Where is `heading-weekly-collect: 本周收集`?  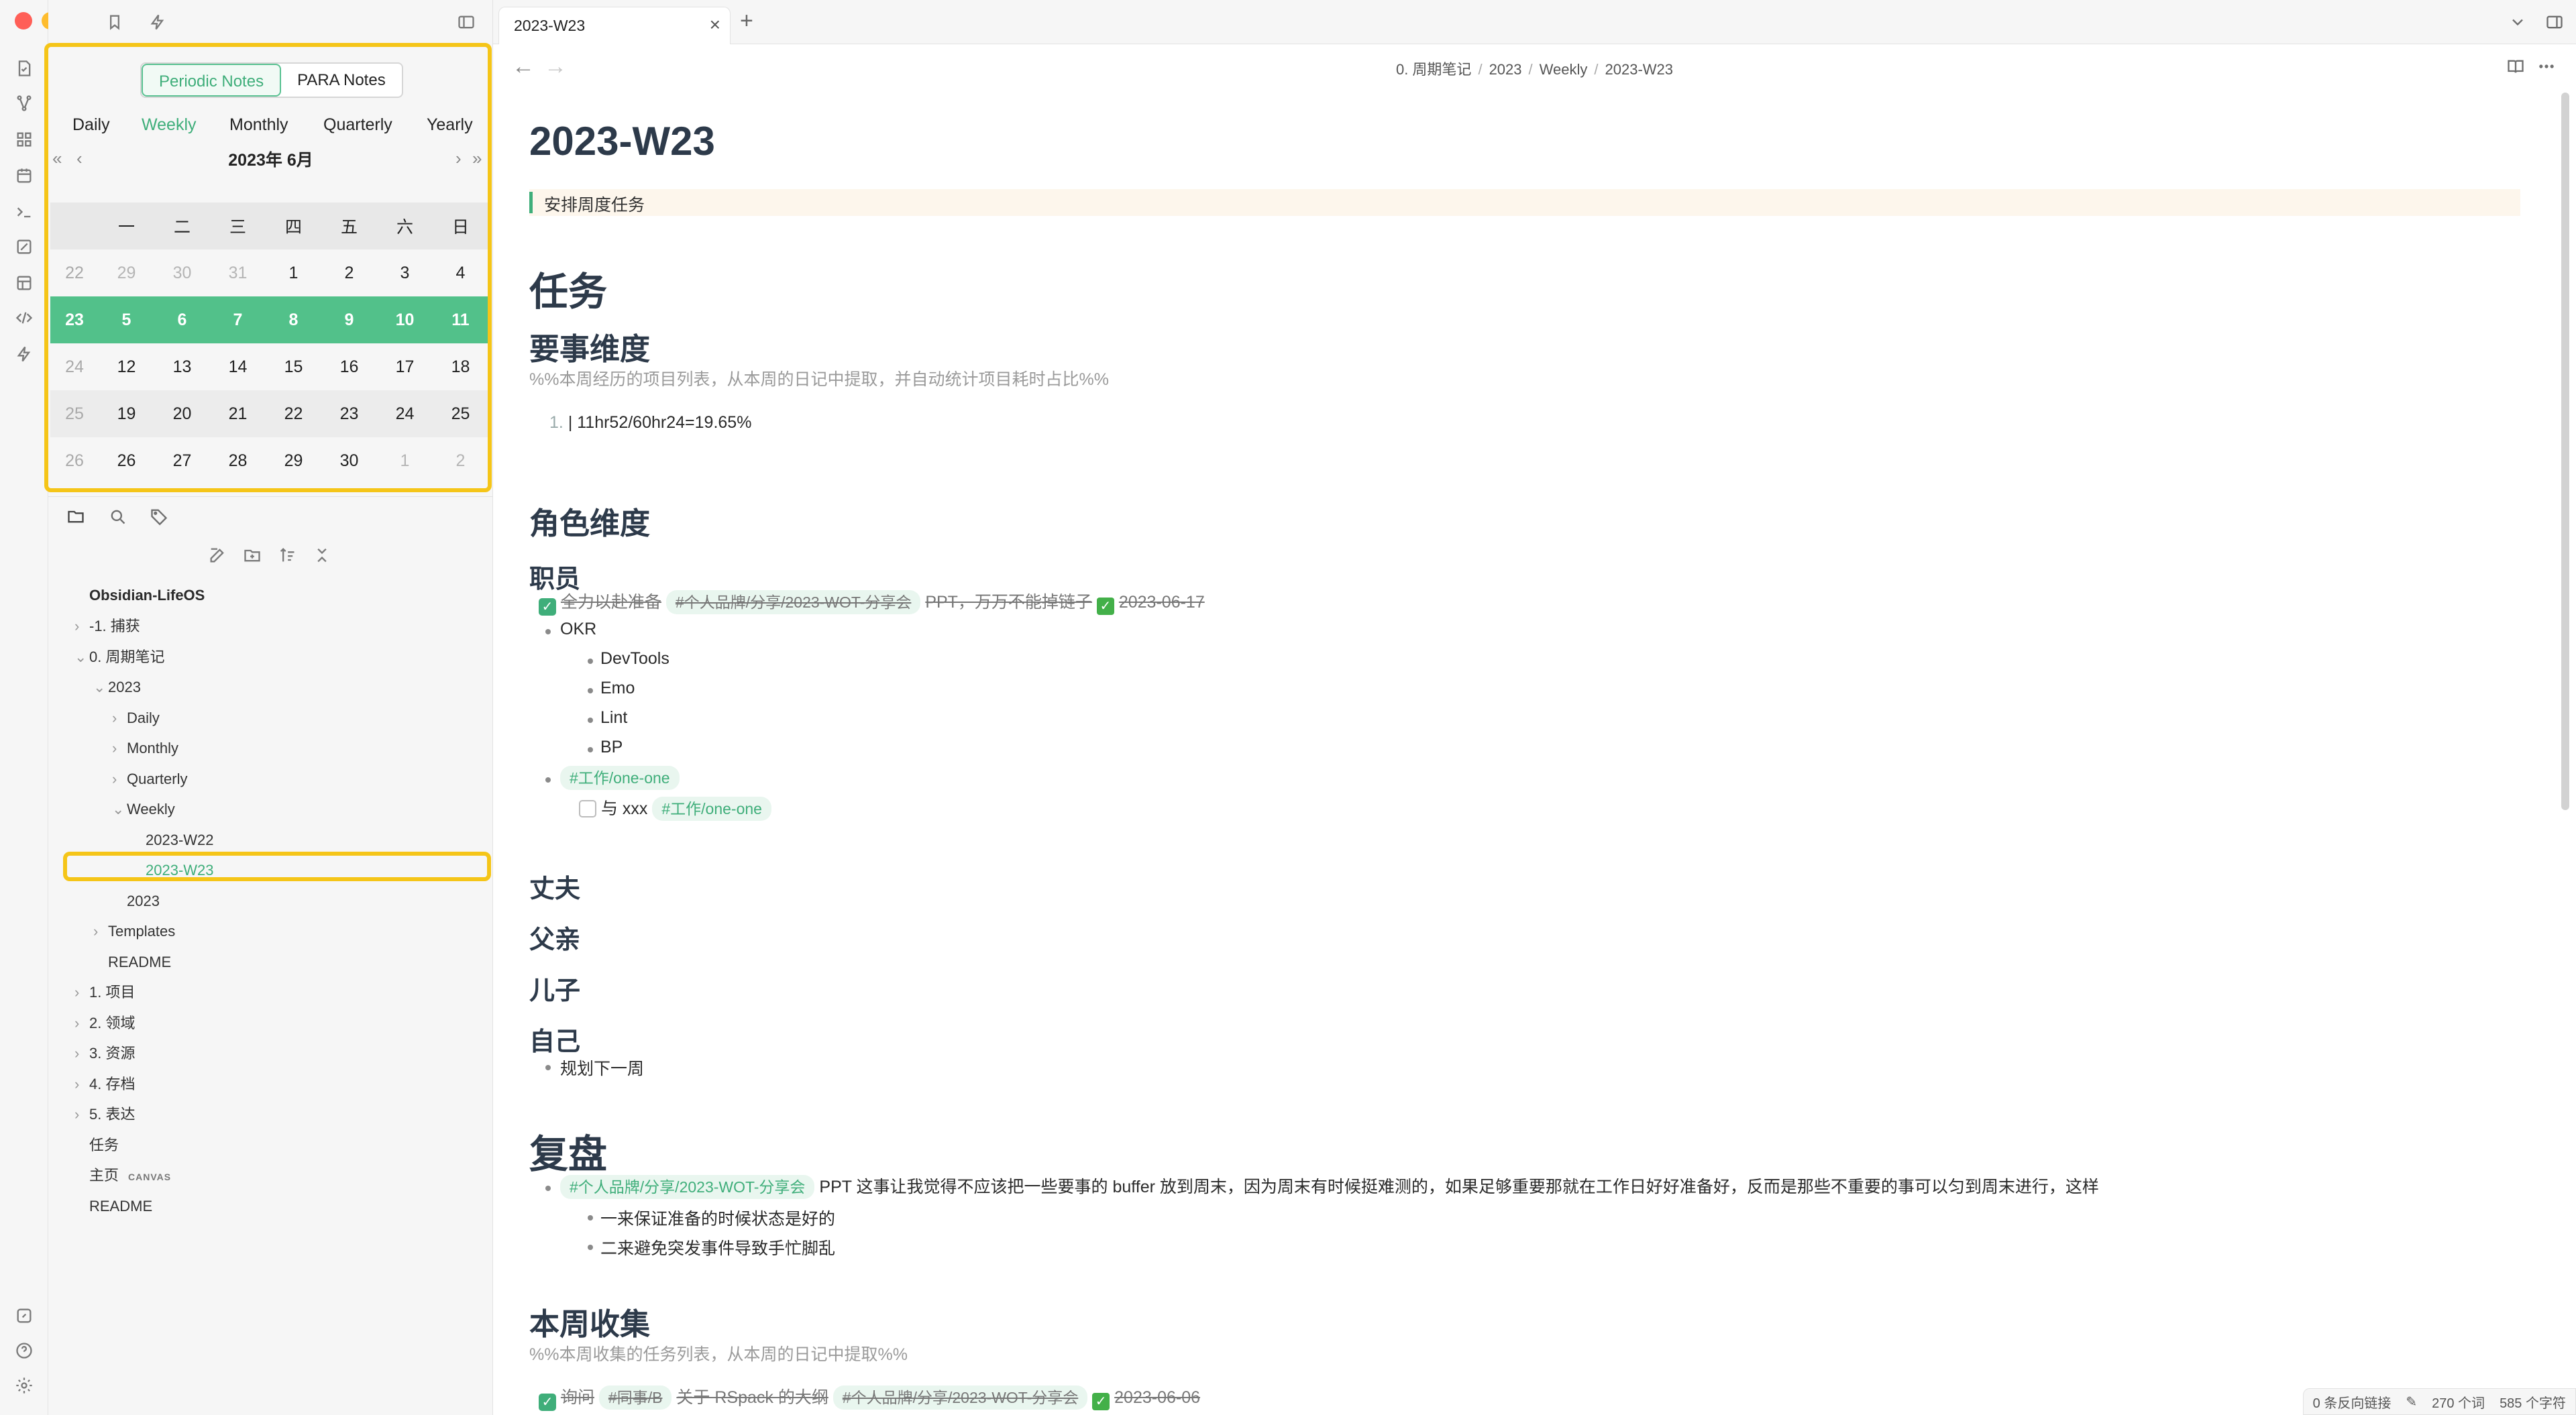 heading-weekly-collect: 本周收集 is located at coordinates (589, 1321).